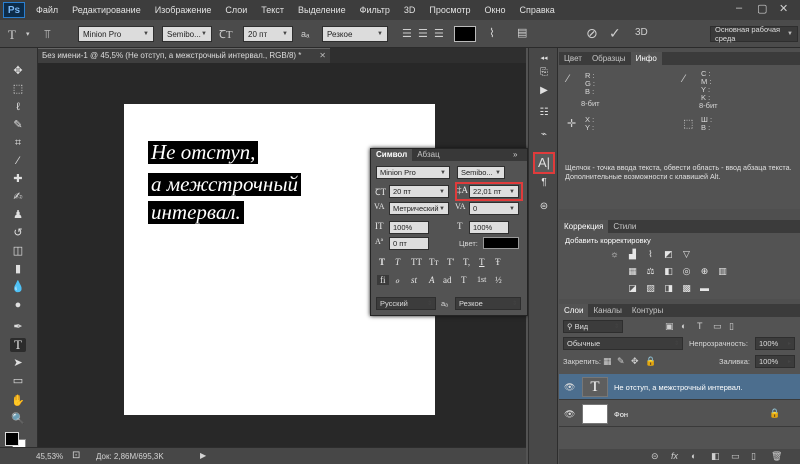  Describe the element at coordinates (18, 305) in the screenshot. I see `dodge-tool-icon: ●` at that location.